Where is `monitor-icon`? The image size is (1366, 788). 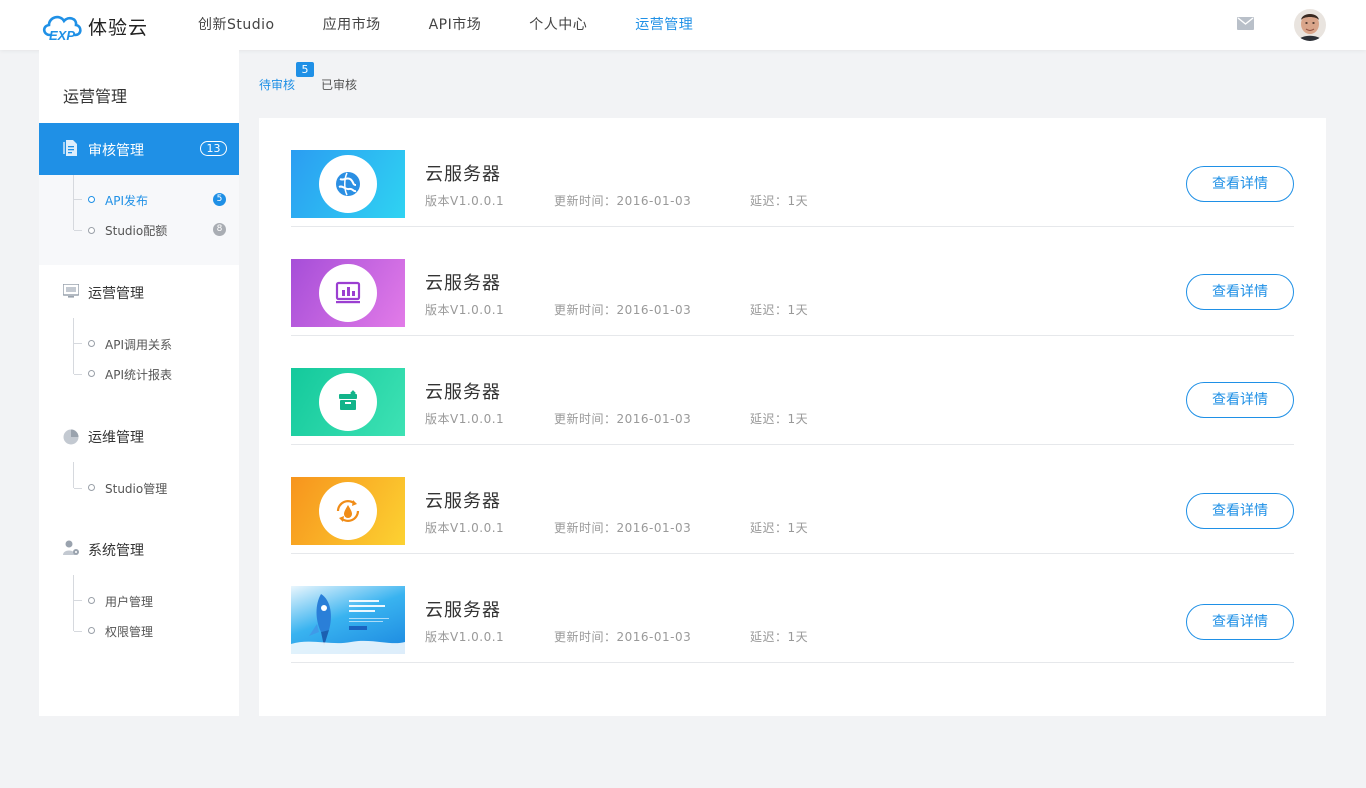
monitor-icon is located at coordinates (71, 291).